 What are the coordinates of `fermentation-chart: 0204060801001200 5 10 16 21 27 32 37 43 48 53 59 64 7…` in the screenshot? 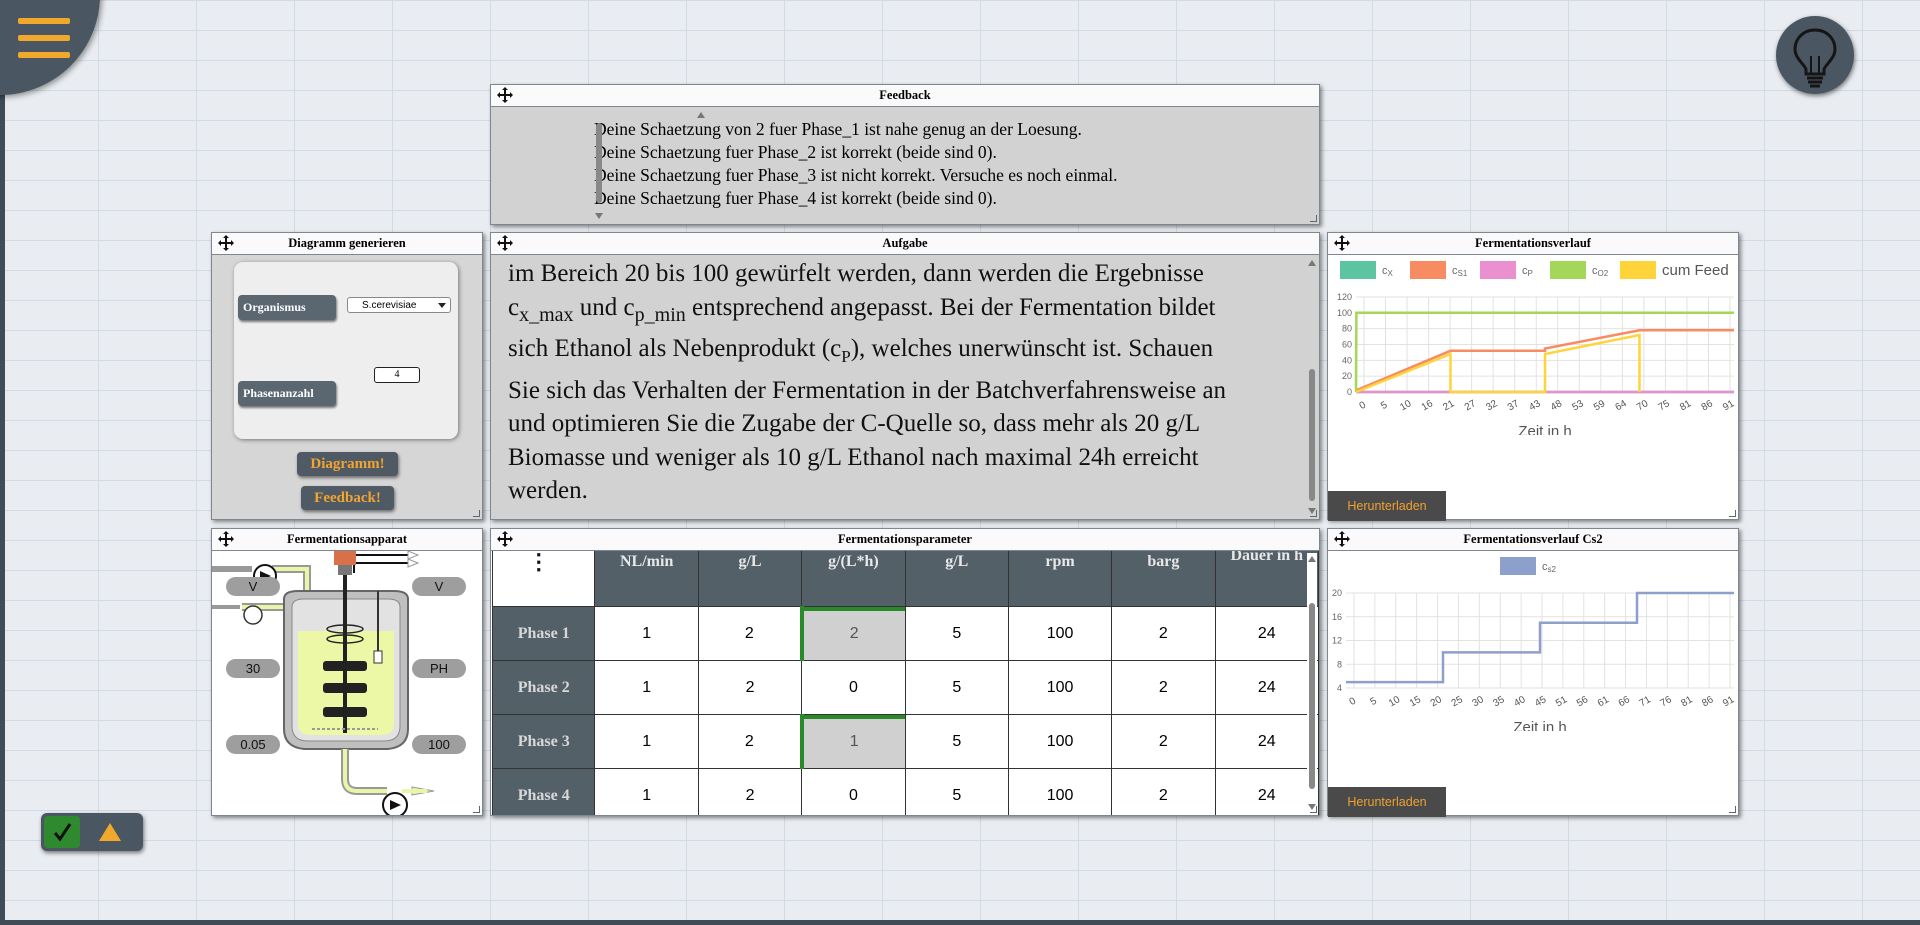 It's located at (1537, 350).